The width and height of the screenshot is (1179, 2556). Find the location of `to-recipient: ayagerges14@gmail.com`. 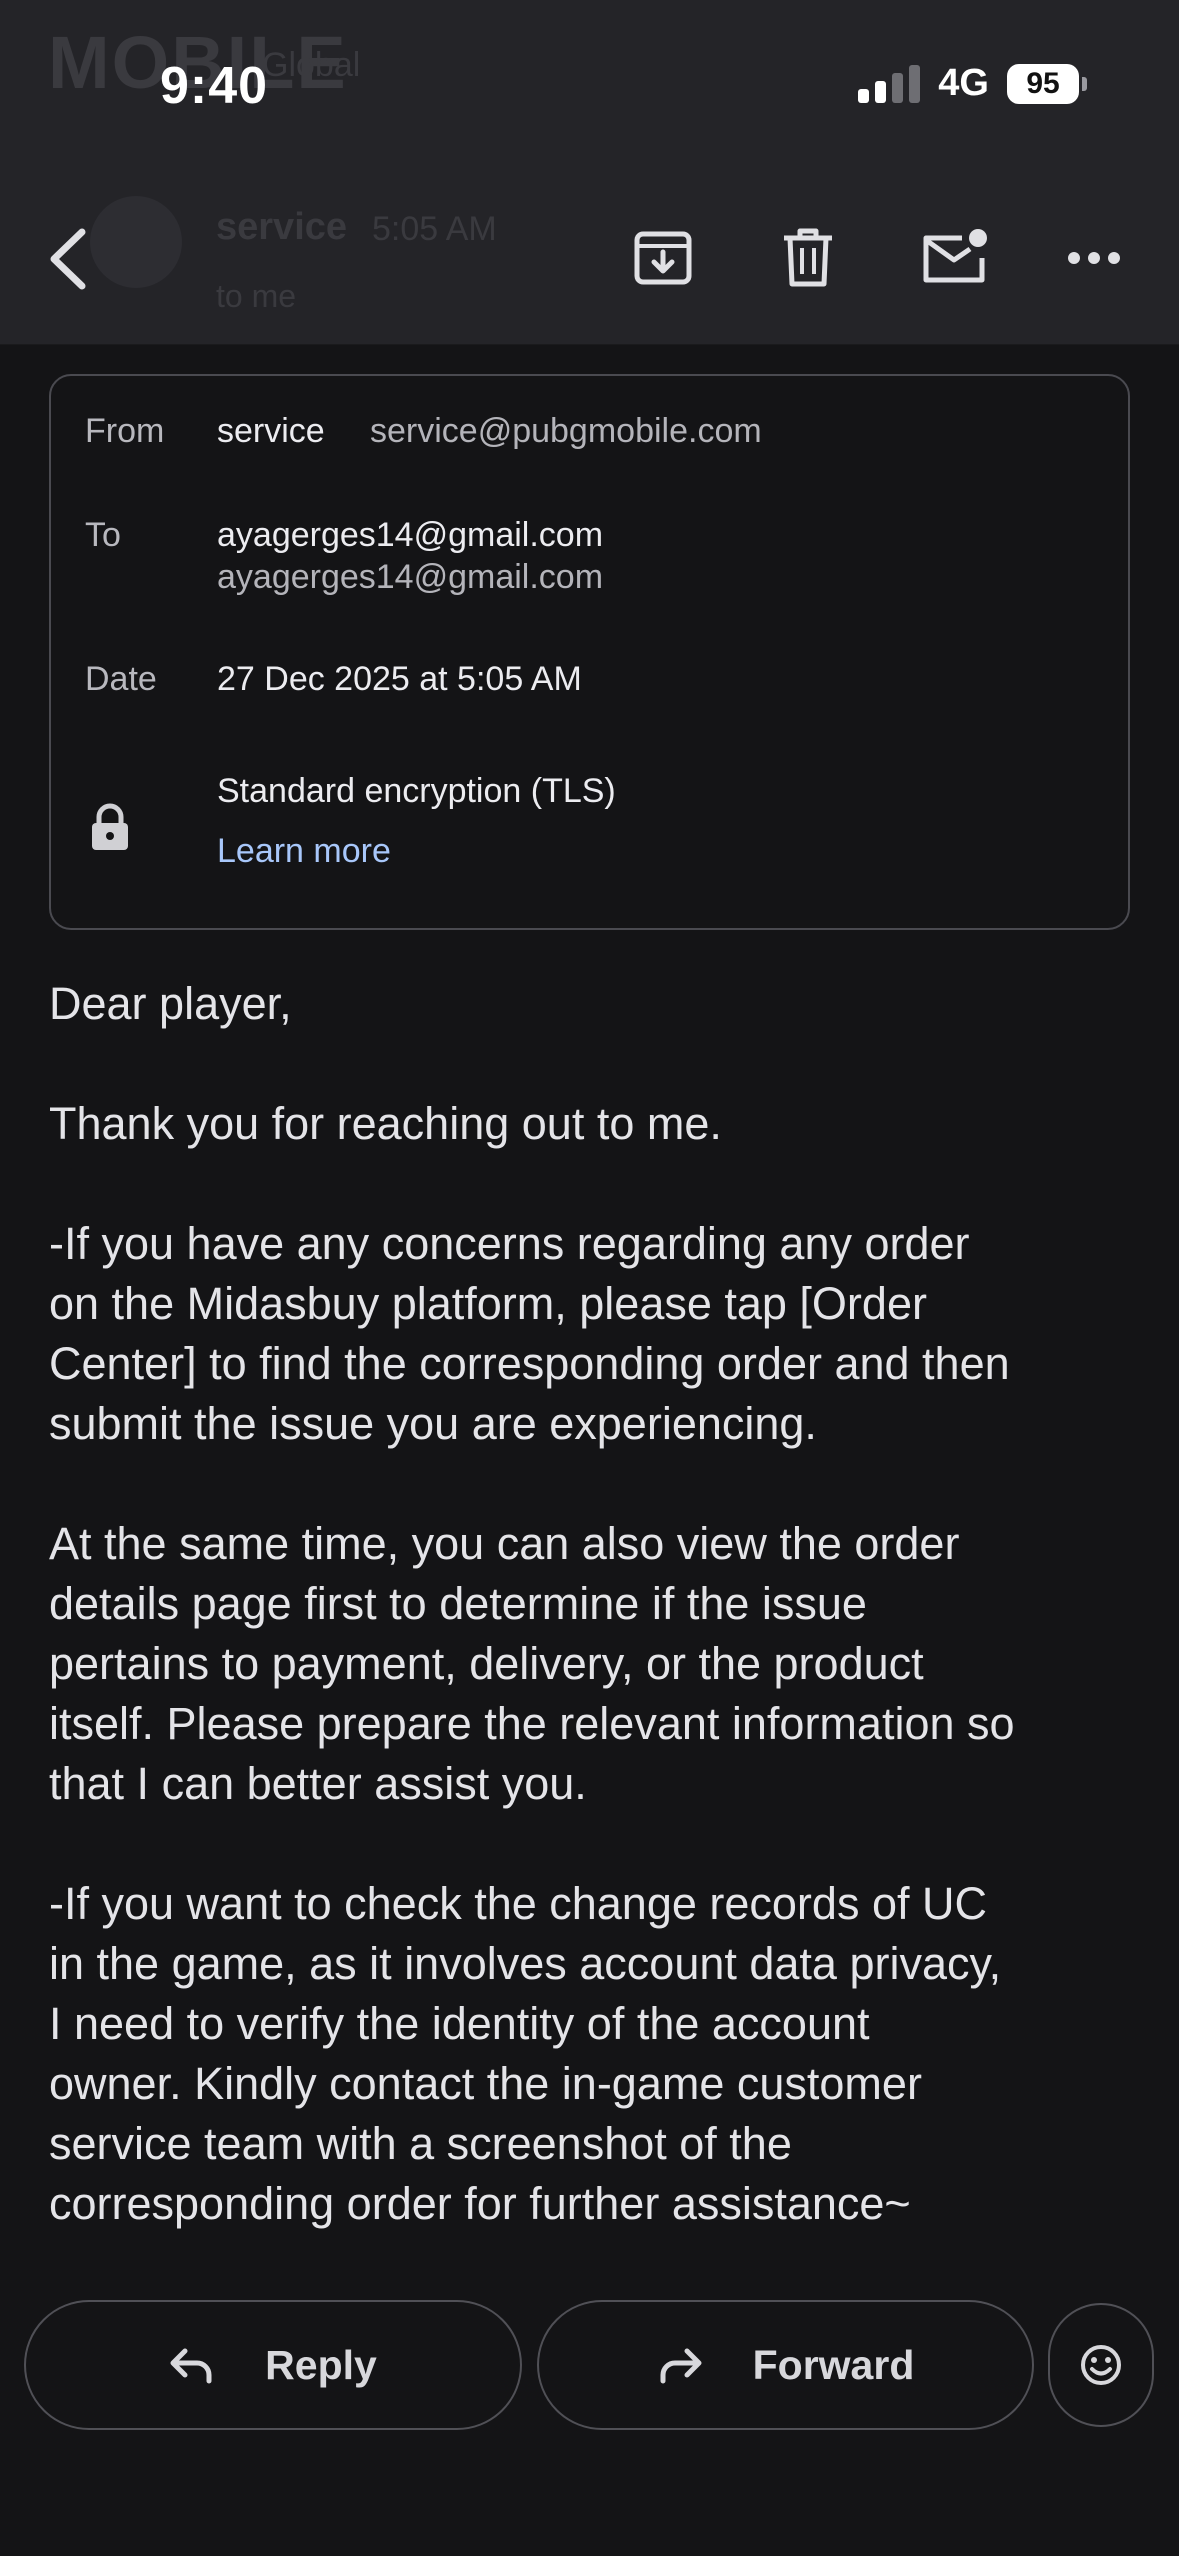

to-recipient: ayagerges14@gmail.com is located at coordinates (410, 535).